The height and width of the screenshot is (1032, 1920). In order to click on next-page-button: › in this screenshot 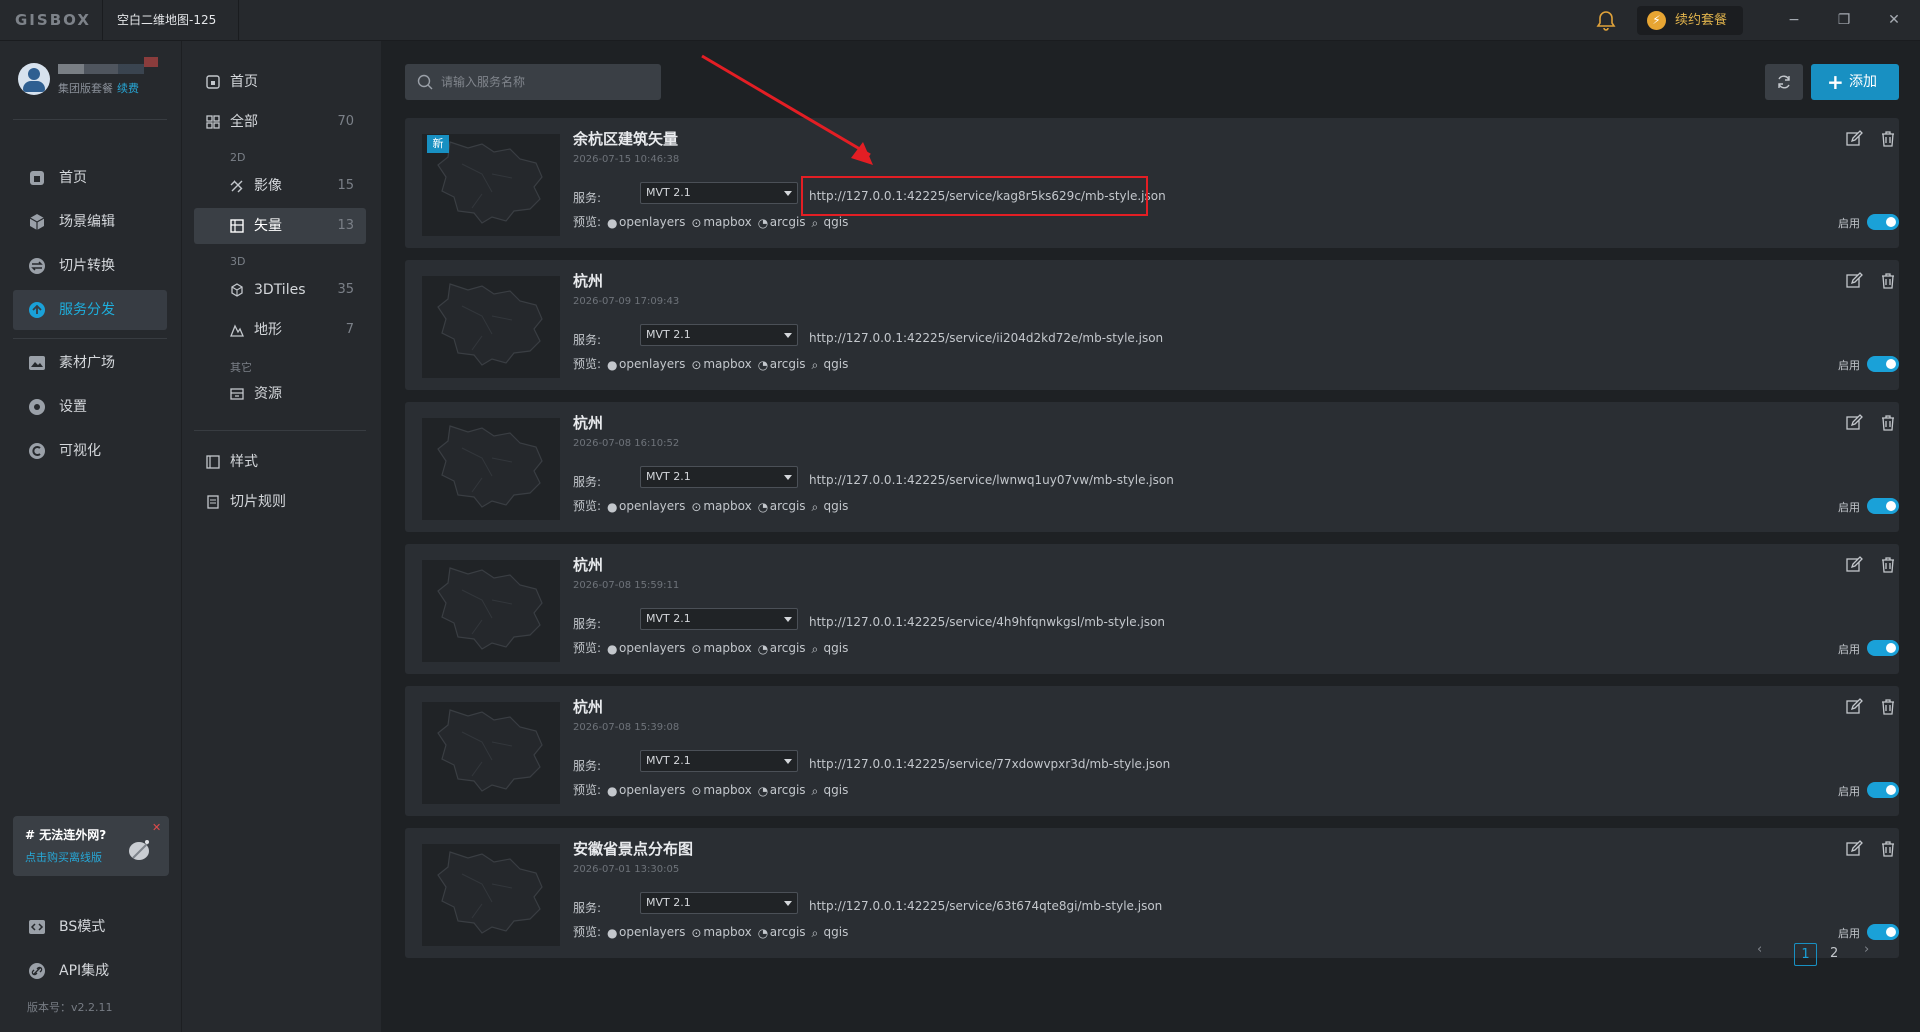, I will do `click(1866, 949)`.